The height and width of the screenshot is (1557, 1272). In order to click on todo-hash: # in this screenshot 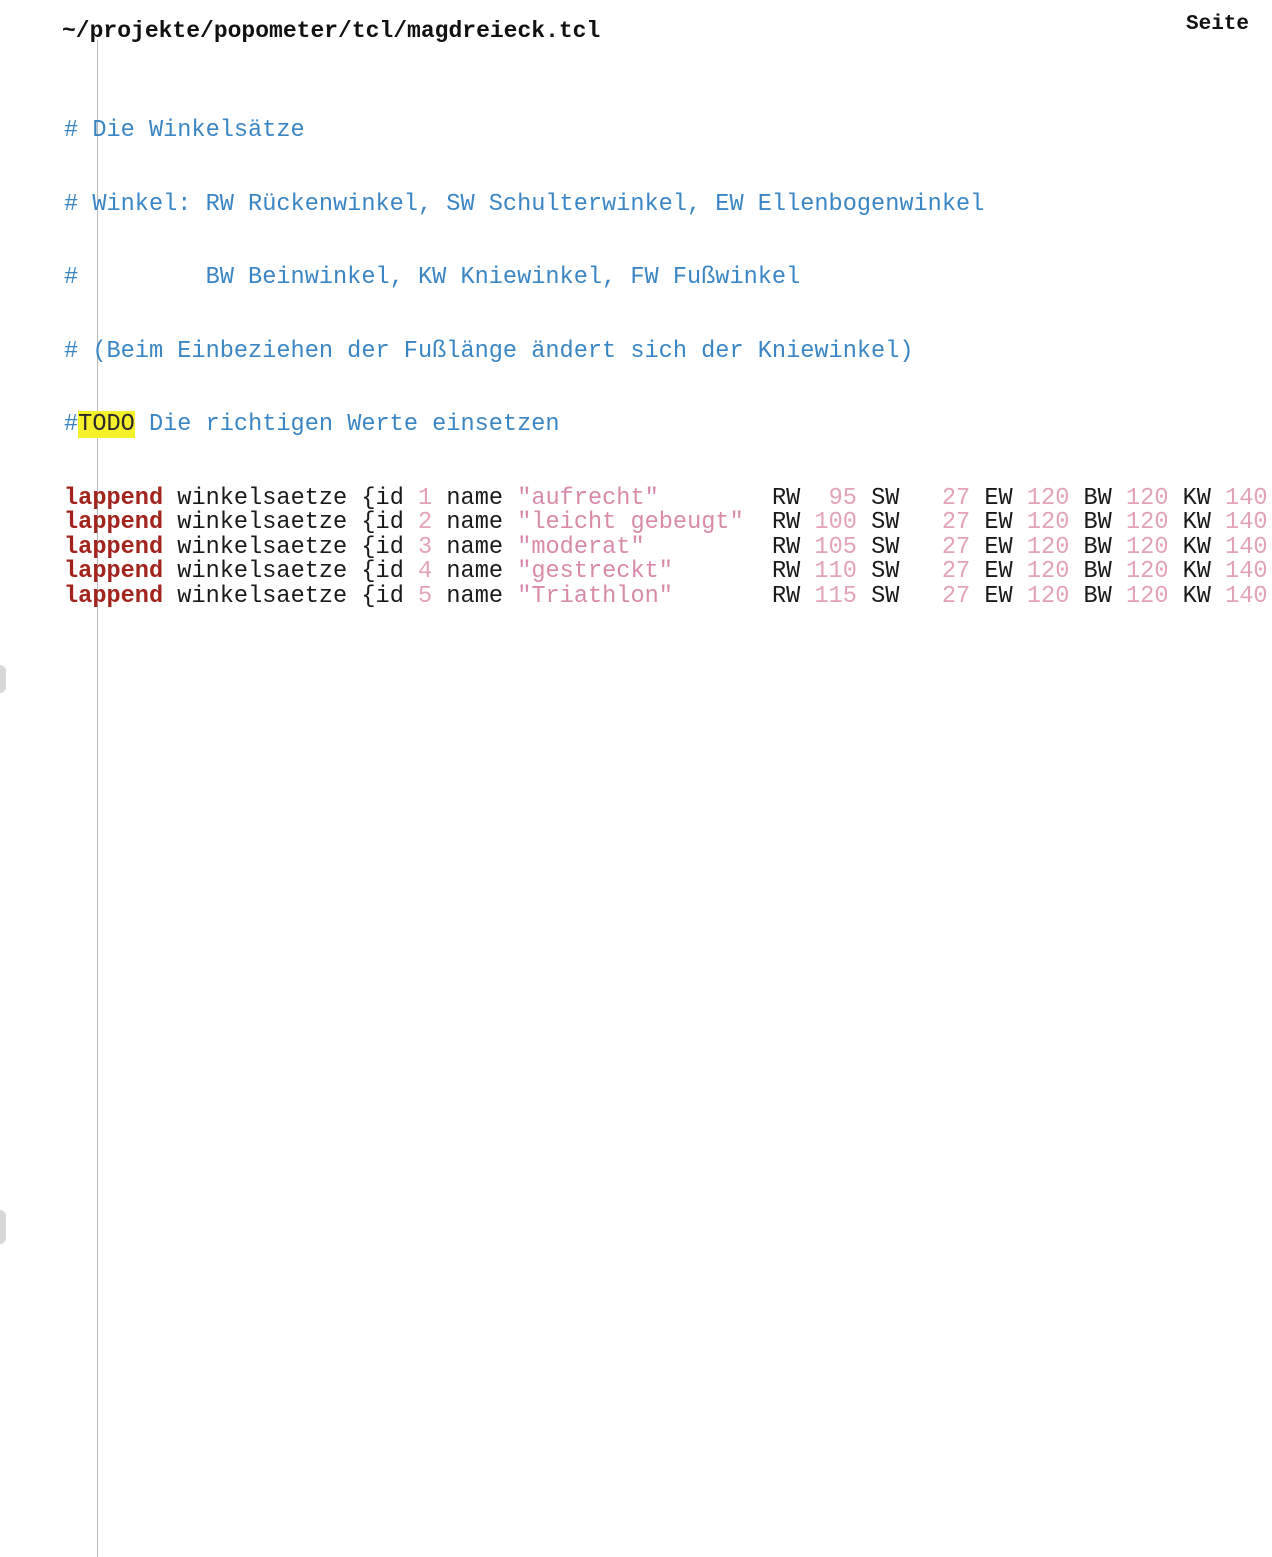, I will do `click(71, 424)`.